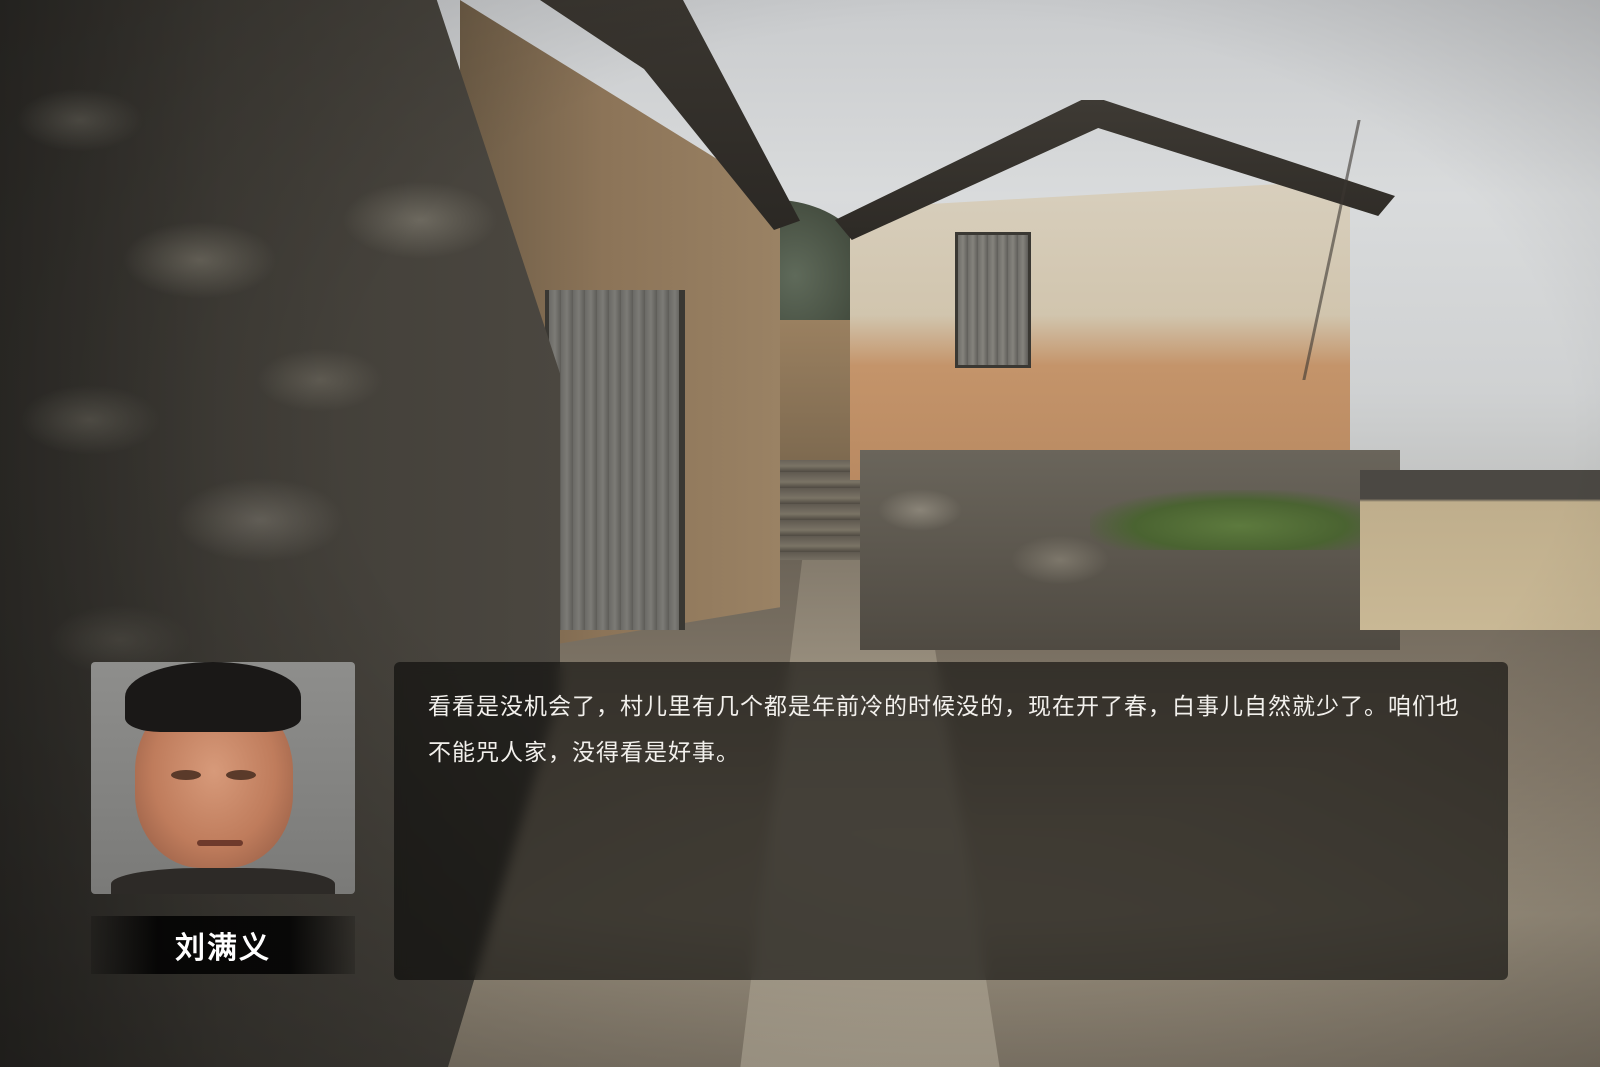 This screenshot has height=1067, width=1600. Describe the element at coordinates (1240, 520) in the screenshot. I see `background-grass` at that location.